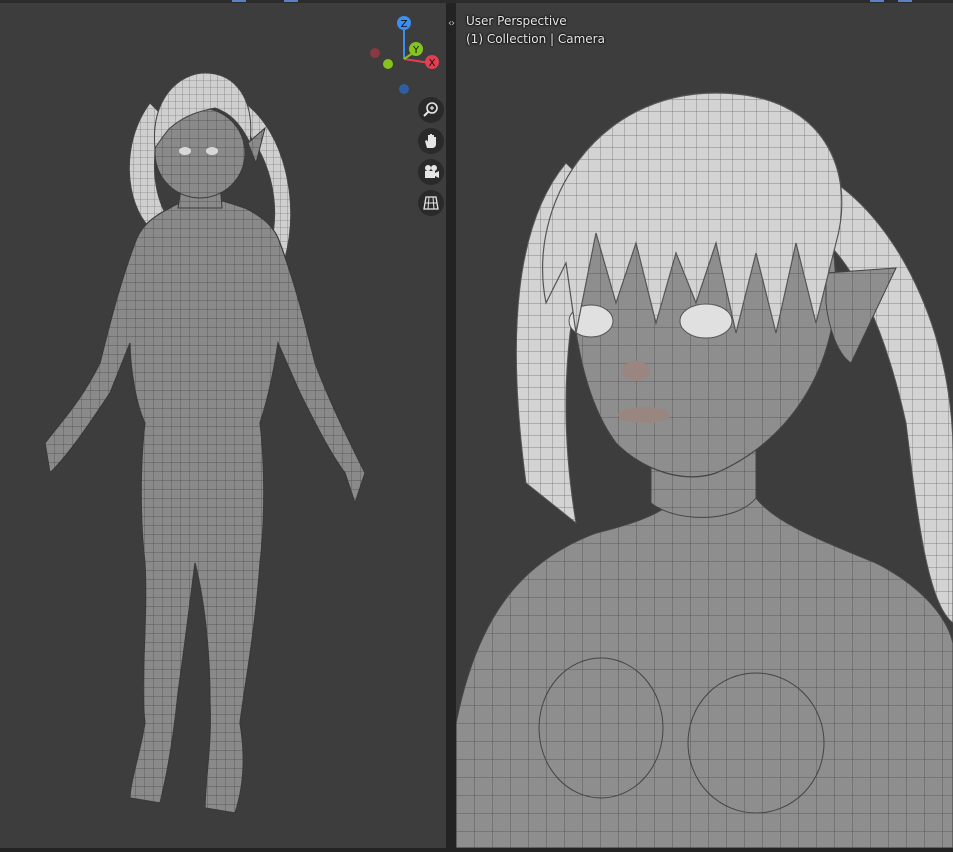  What do you see at coordinates (451, 427) in the screenshot?
I see `viewport-splitter: ‹›` at bounding box center [451, 427].